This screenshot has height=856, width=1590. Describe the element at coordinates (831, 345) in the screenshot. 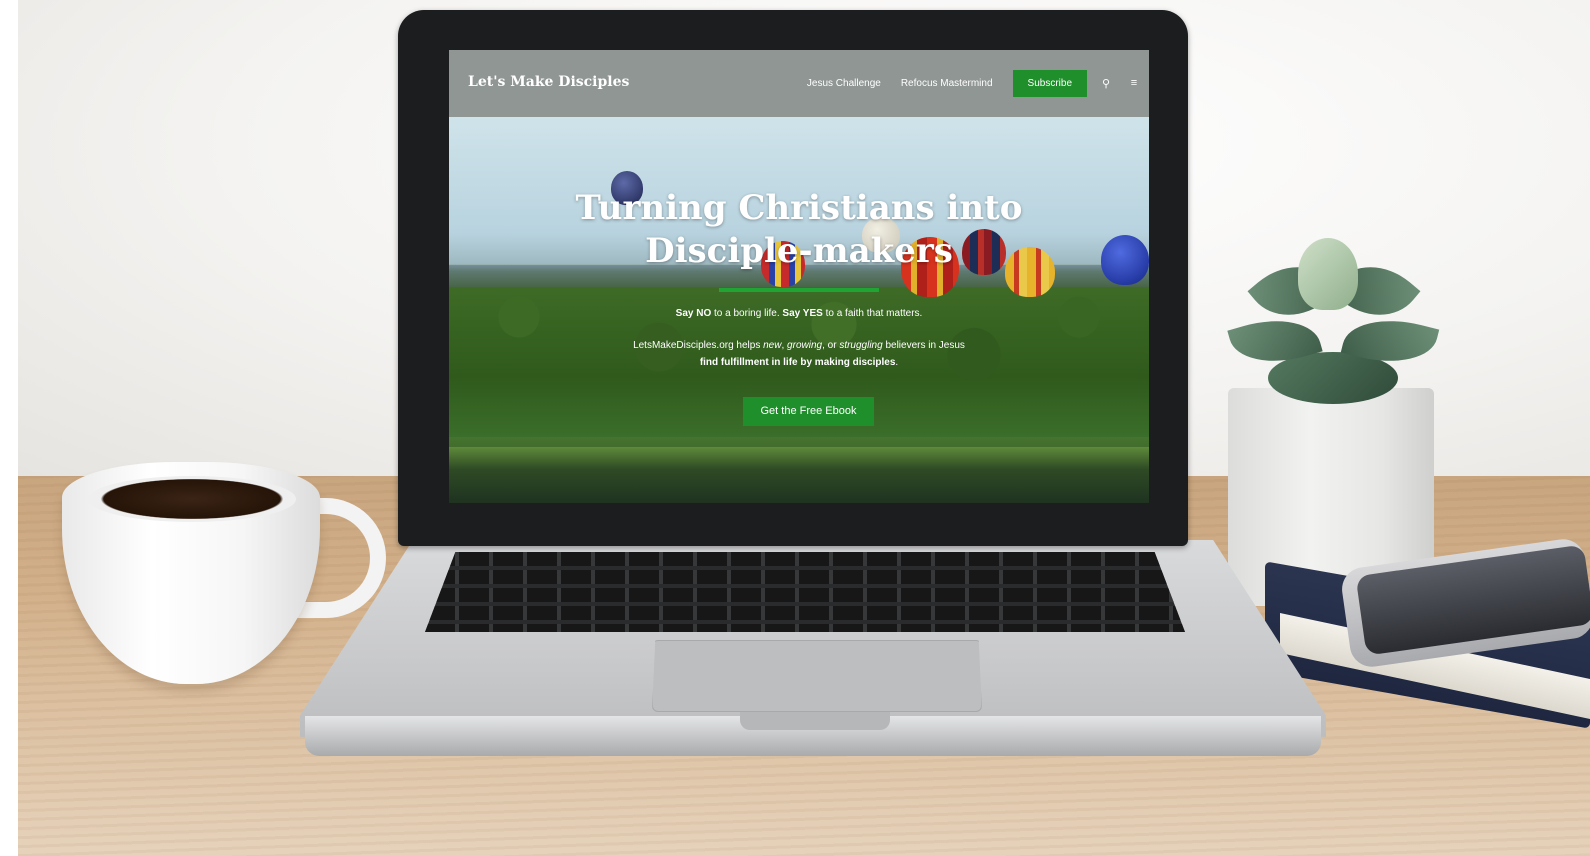

I see `desc-sep: , or` at that location.